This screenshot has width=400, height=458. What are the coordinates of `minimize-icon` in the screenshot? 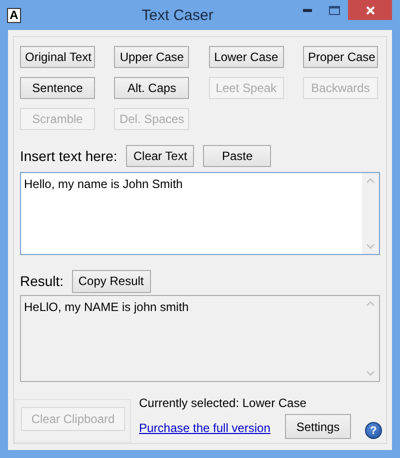 It's located at (307, 10).